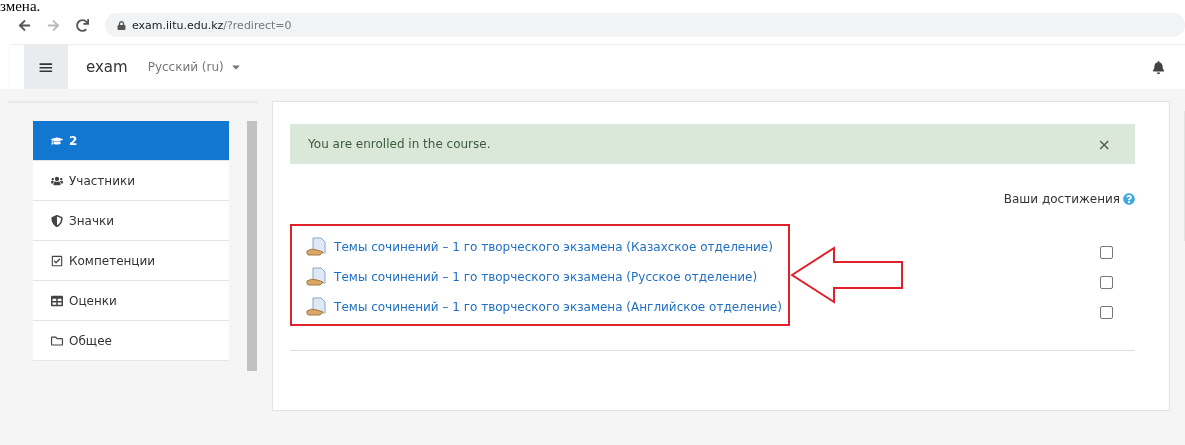 The height and width of the screenshot is (445, 1185). Describe the element at coordinates (553, 247) in the screenshot. I see `activity-link: Темы сочинений – 1 го творческого экзамена (Казахское отделение)` at that location.